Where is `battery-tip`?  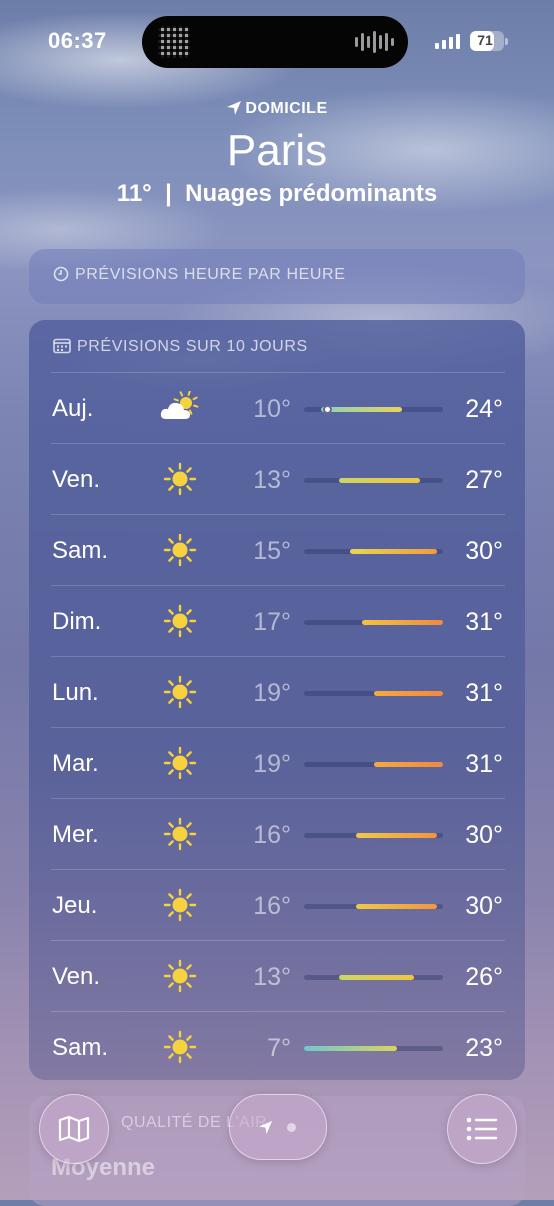
battery-tip is located at coordinates (506, 41).